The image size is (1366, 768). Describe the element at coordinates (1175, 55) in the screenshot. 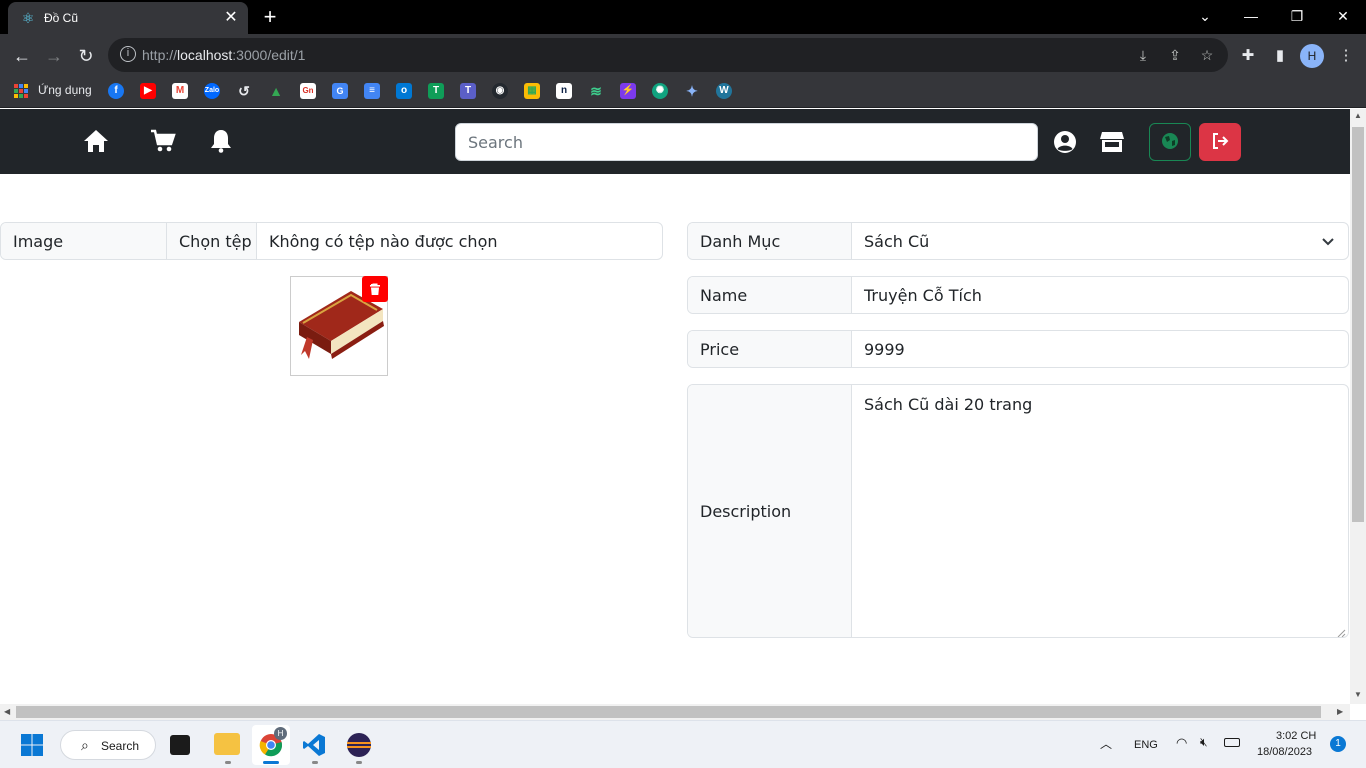

I see `share-icon: ⇪` at that location.